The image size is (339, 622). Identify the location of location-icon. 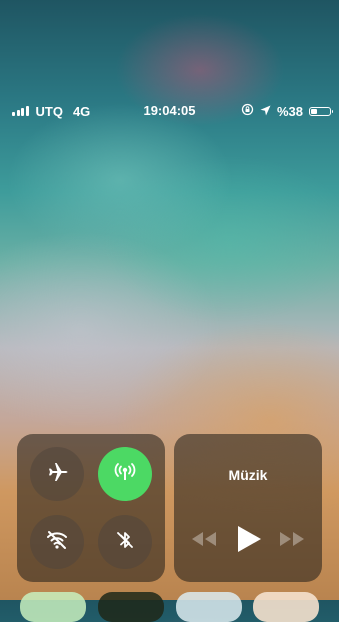
(265, 111).